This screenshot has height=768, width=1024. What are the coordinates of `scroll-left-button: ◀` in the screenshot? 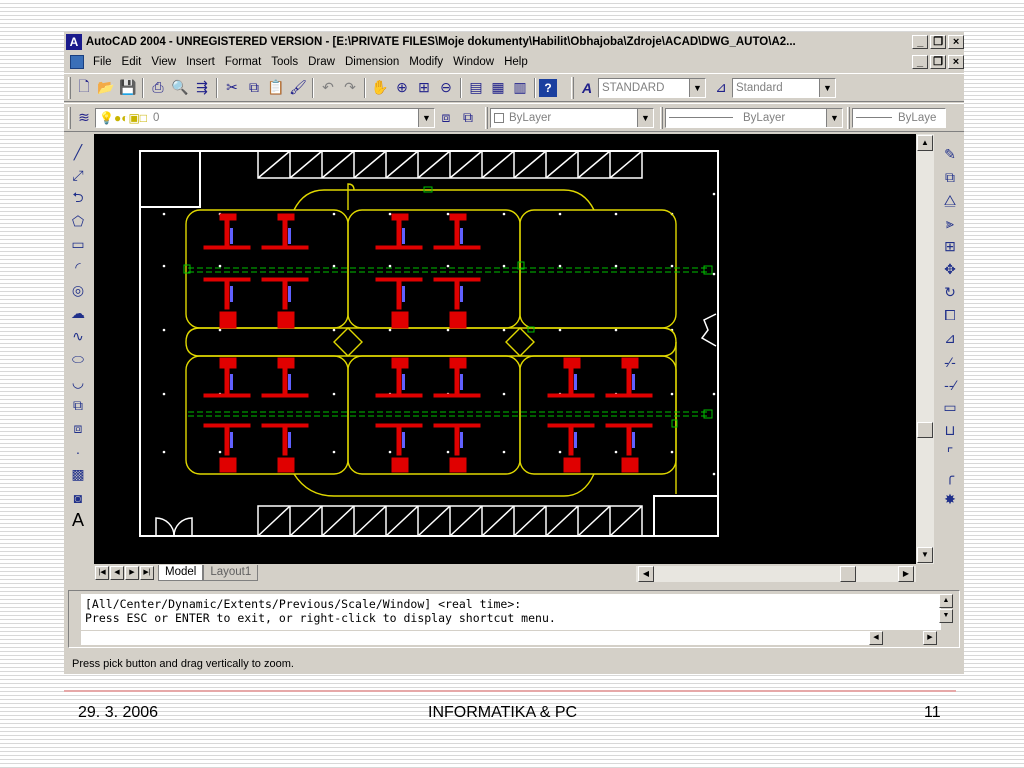 It's located at (646, 574).